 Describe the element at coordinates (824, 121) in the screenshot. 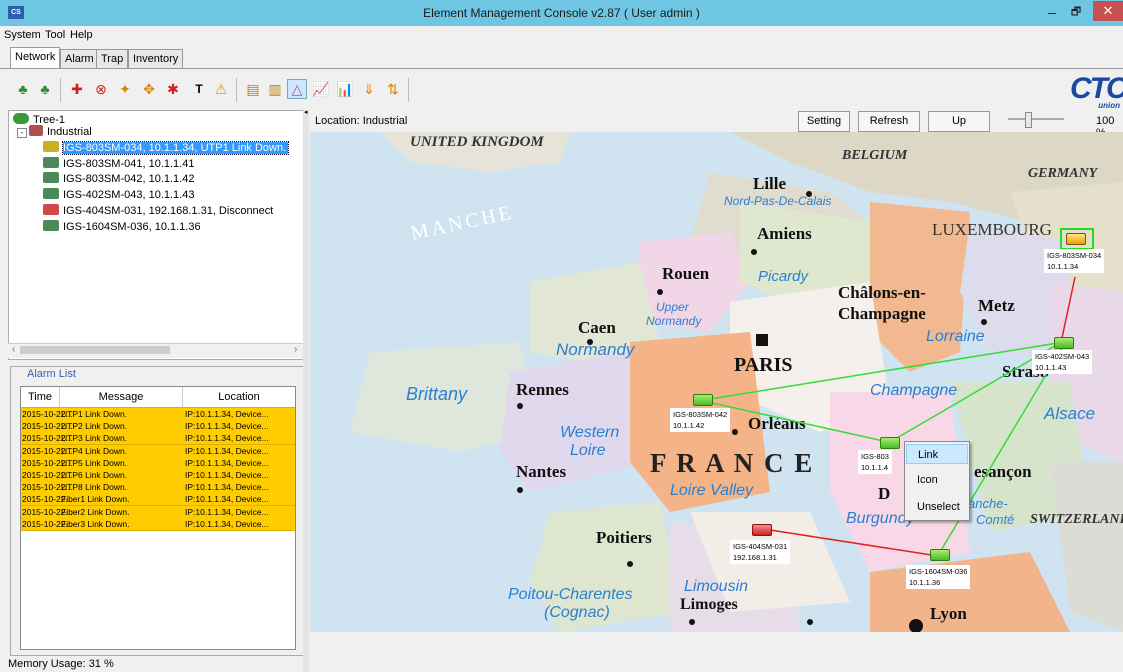

I see `setting-button: Setting` at that location.